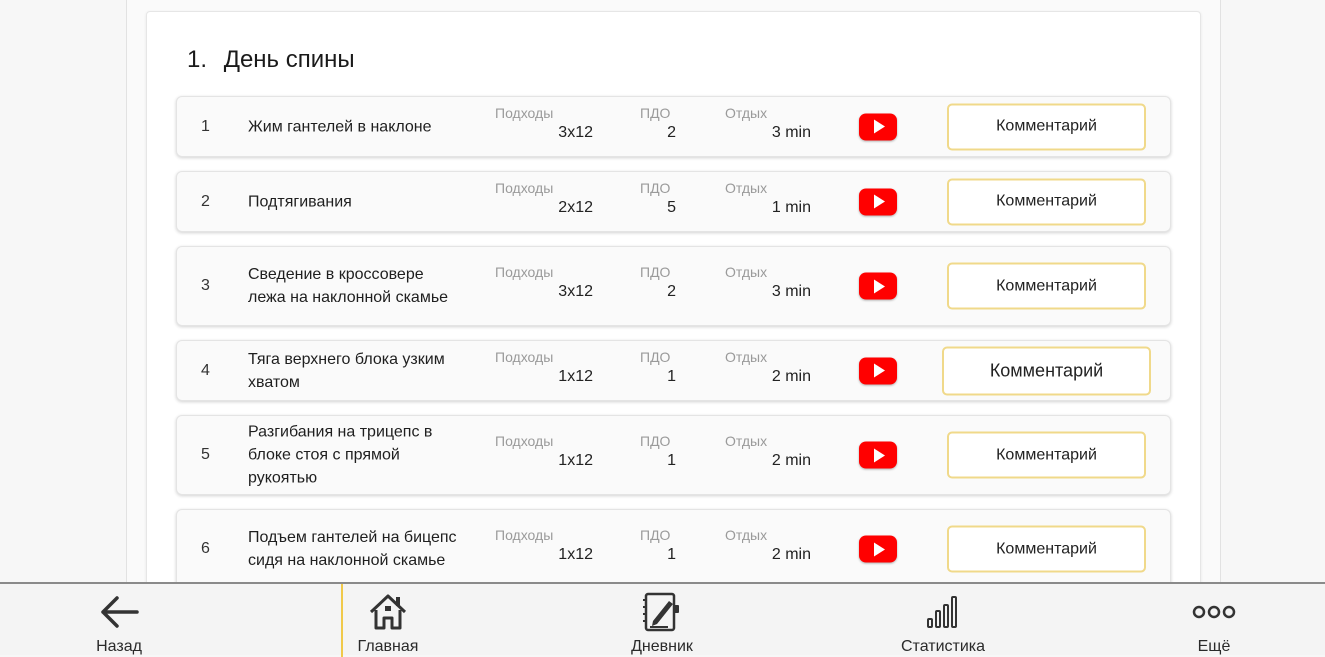 The height and width of the screenshot is (657, 1325). Describe the element at coordinates (205, 285) in the screenshot. I see `exercise-index: 3` at that location.